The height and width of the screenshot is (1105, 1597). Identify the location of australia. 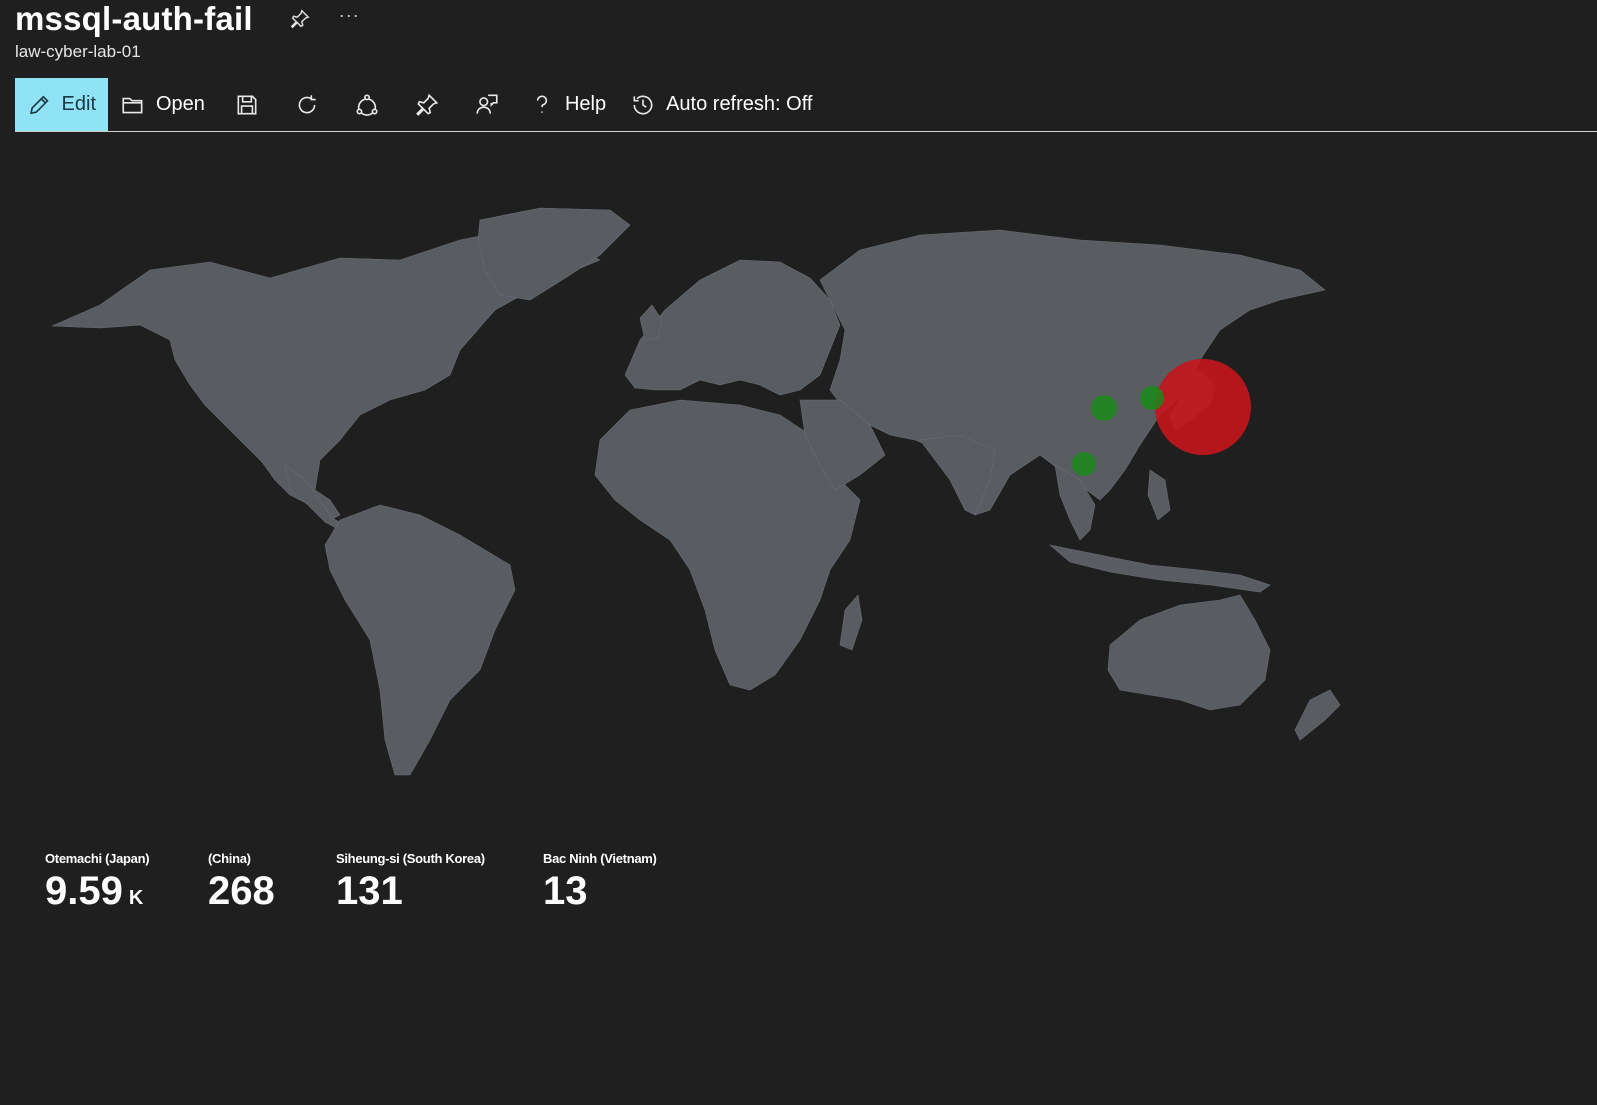
(1189, 652).